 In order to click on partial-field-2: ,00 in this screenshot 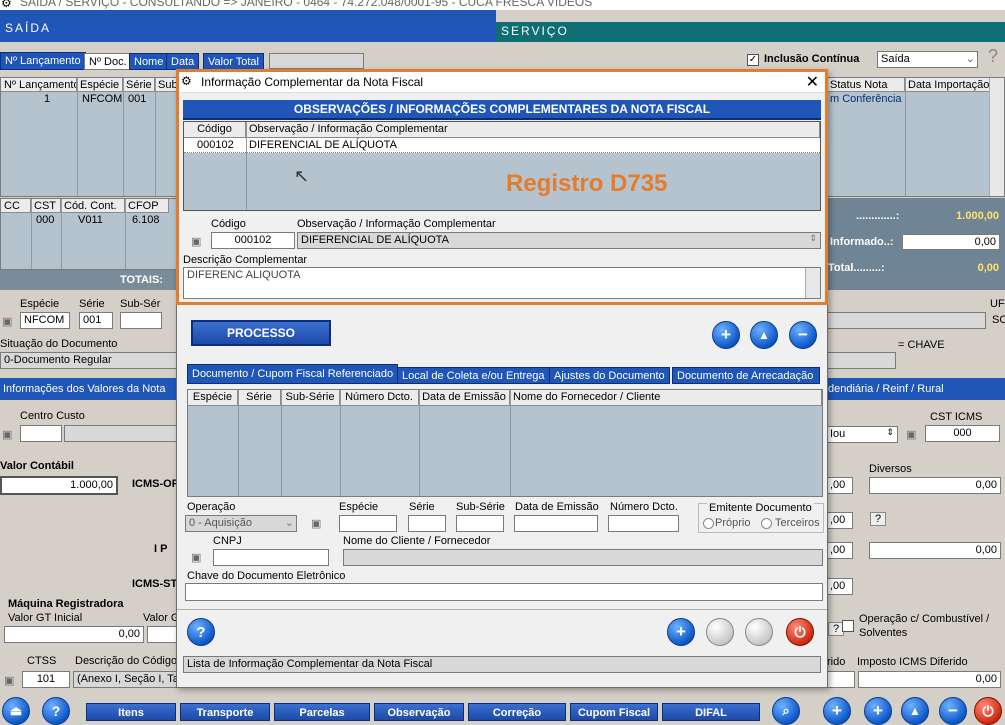, I will do `click(839, 520)`.